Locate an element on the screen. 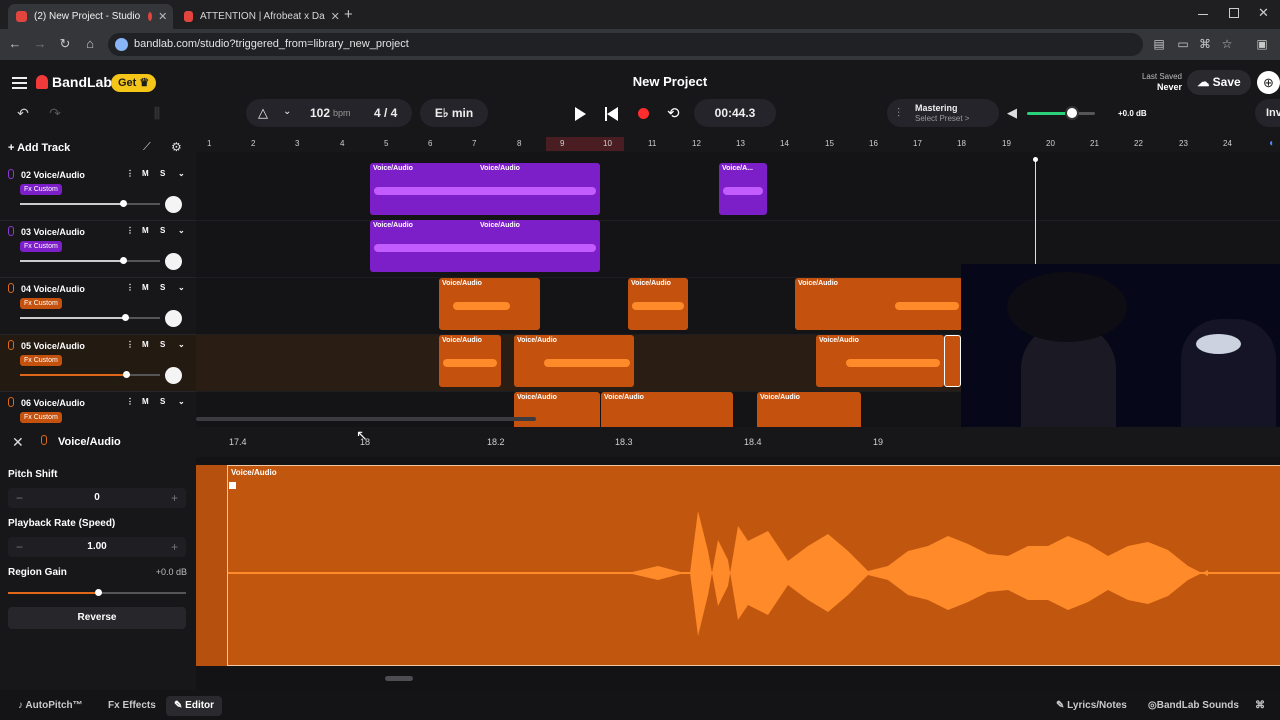 This screenshot has width=1280, height=720. close-window-icon: ✕ is located at coordinates (1263, 13).